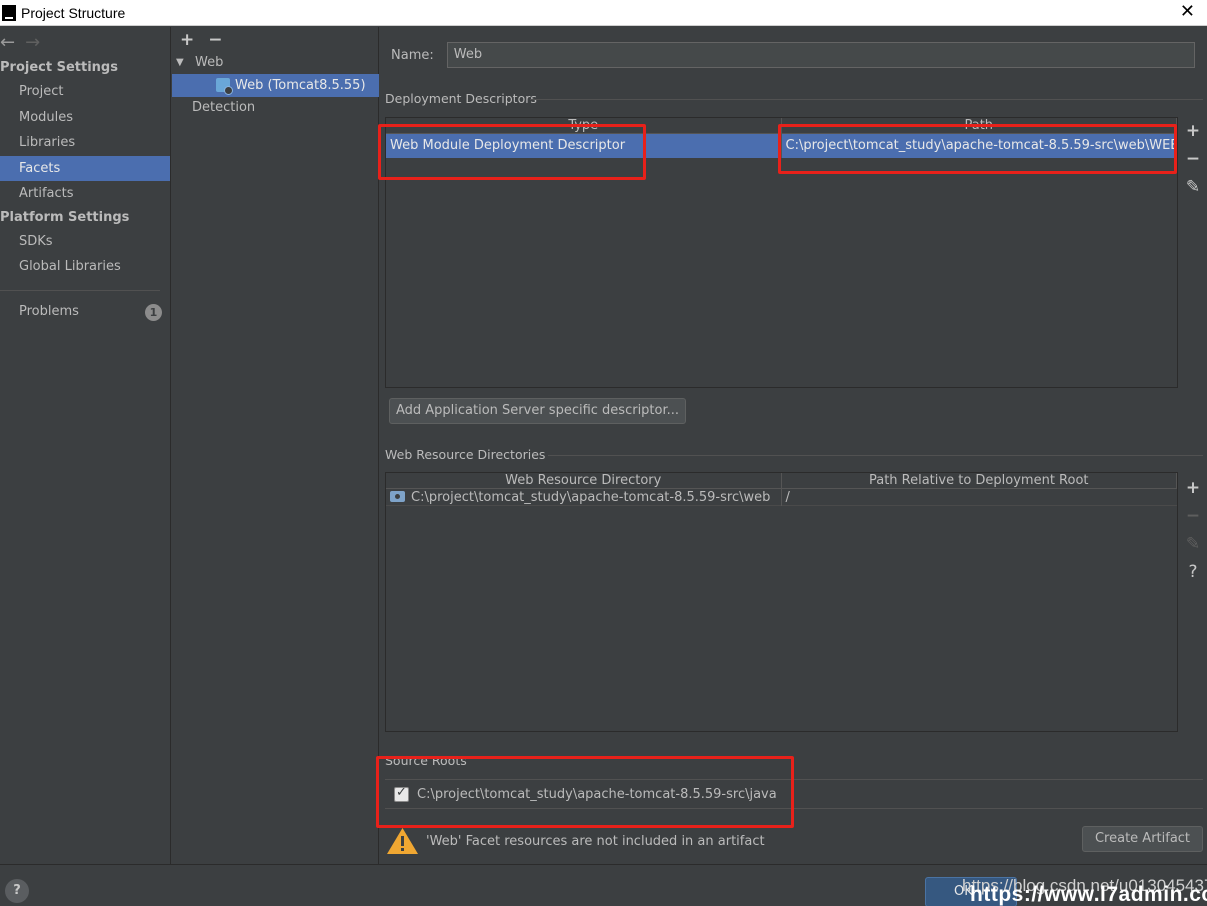 This screenshot has height=906, width=1207. What do you see at coordinates (603, 13) in the screenshot?
I see `window-titlebar: Project Structure ✕` at bounding box center [603, 13].